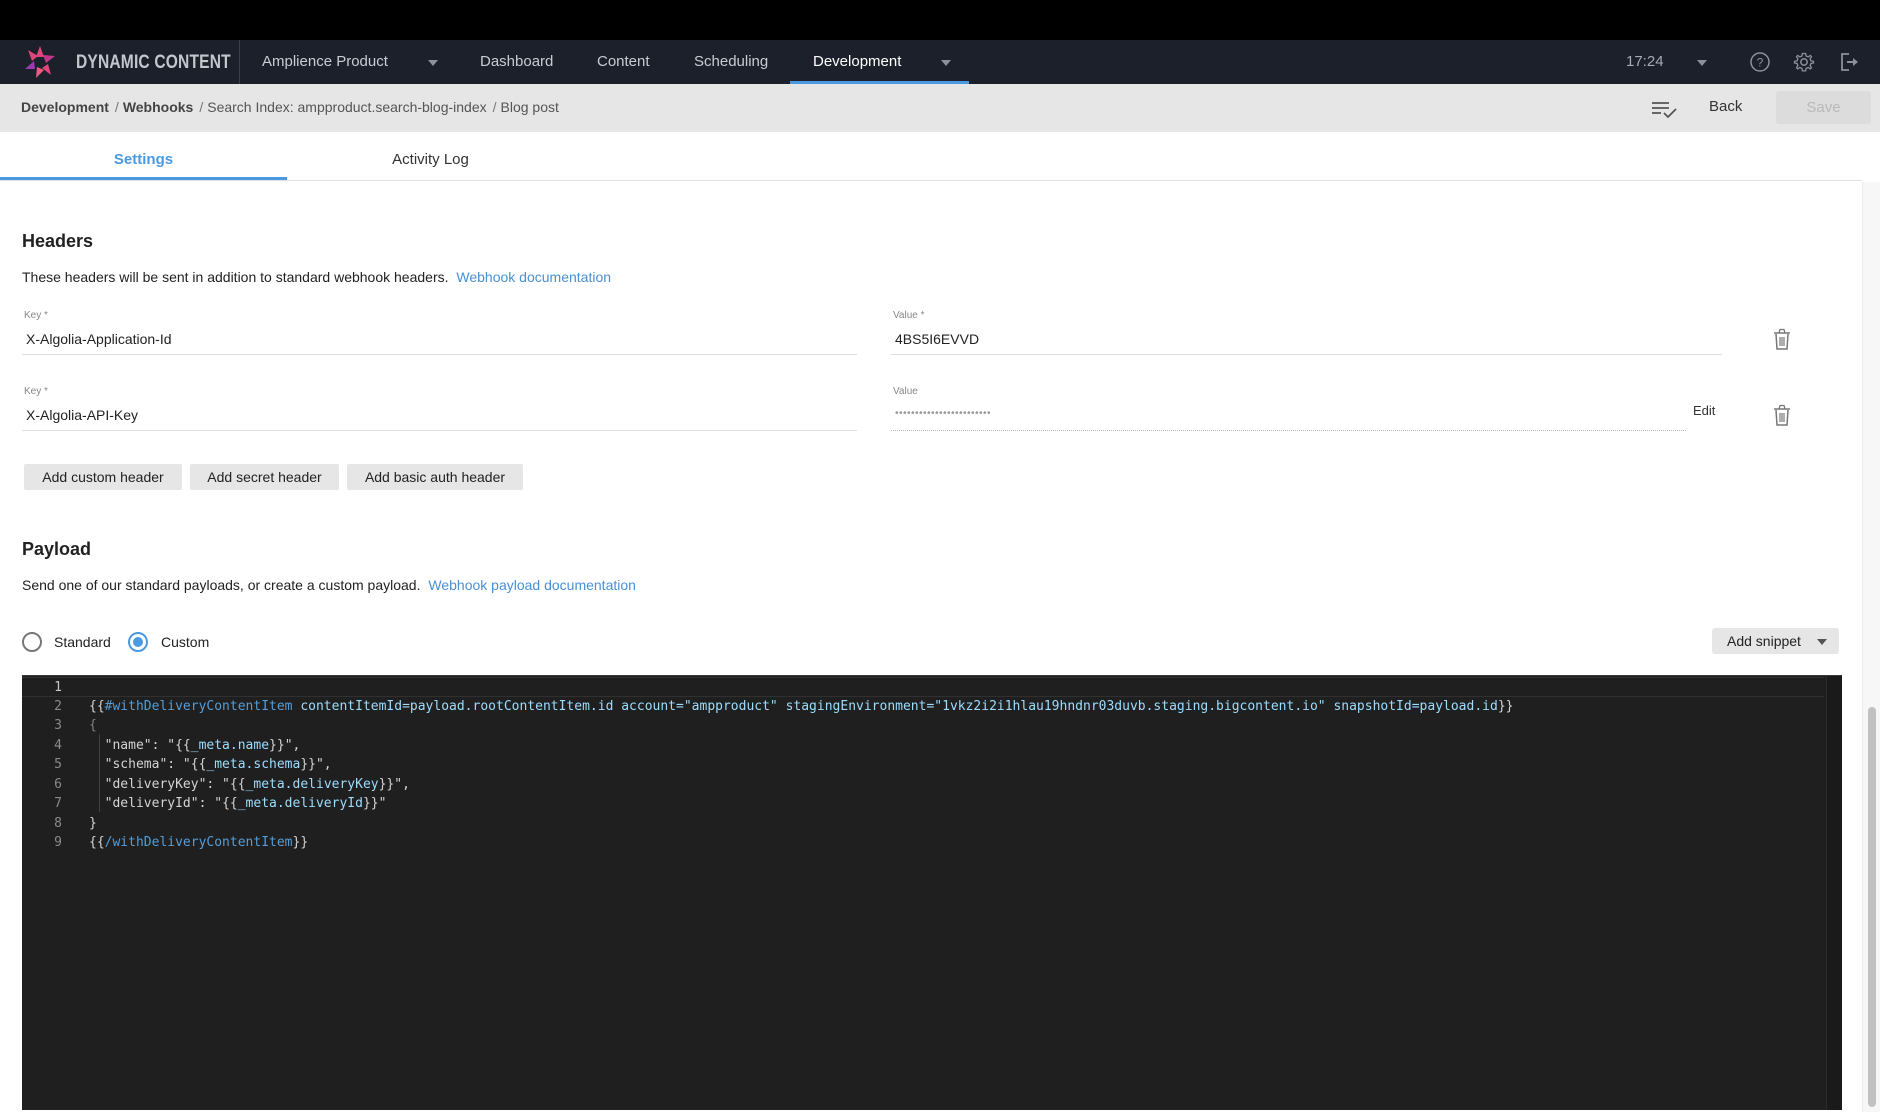 The image size is (1880, 1112). I want to click on payload-section-title: Payload, so click(57, 549).